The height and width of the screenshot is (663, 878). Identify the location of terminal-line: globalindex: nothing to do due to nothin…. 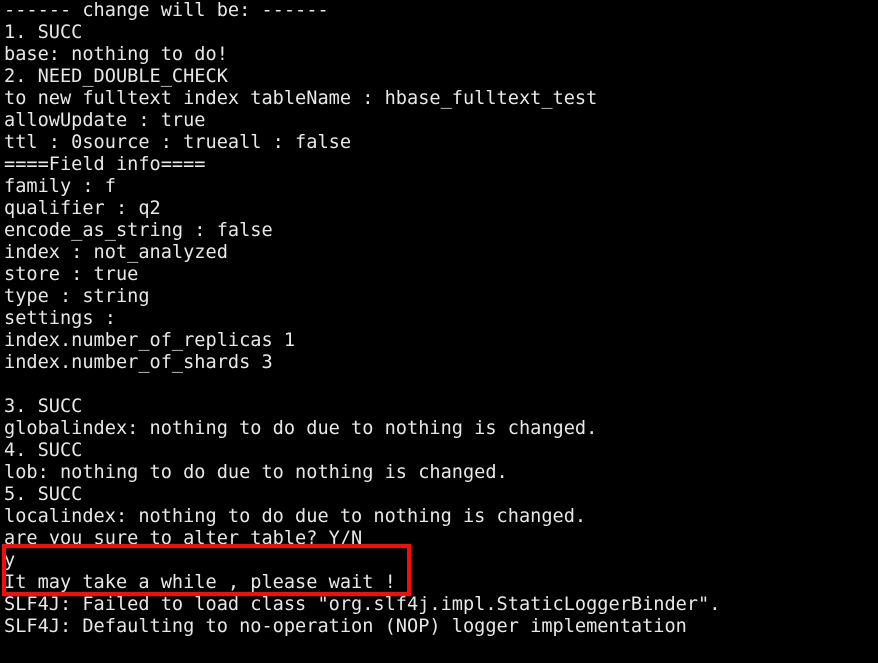
(301, 428).